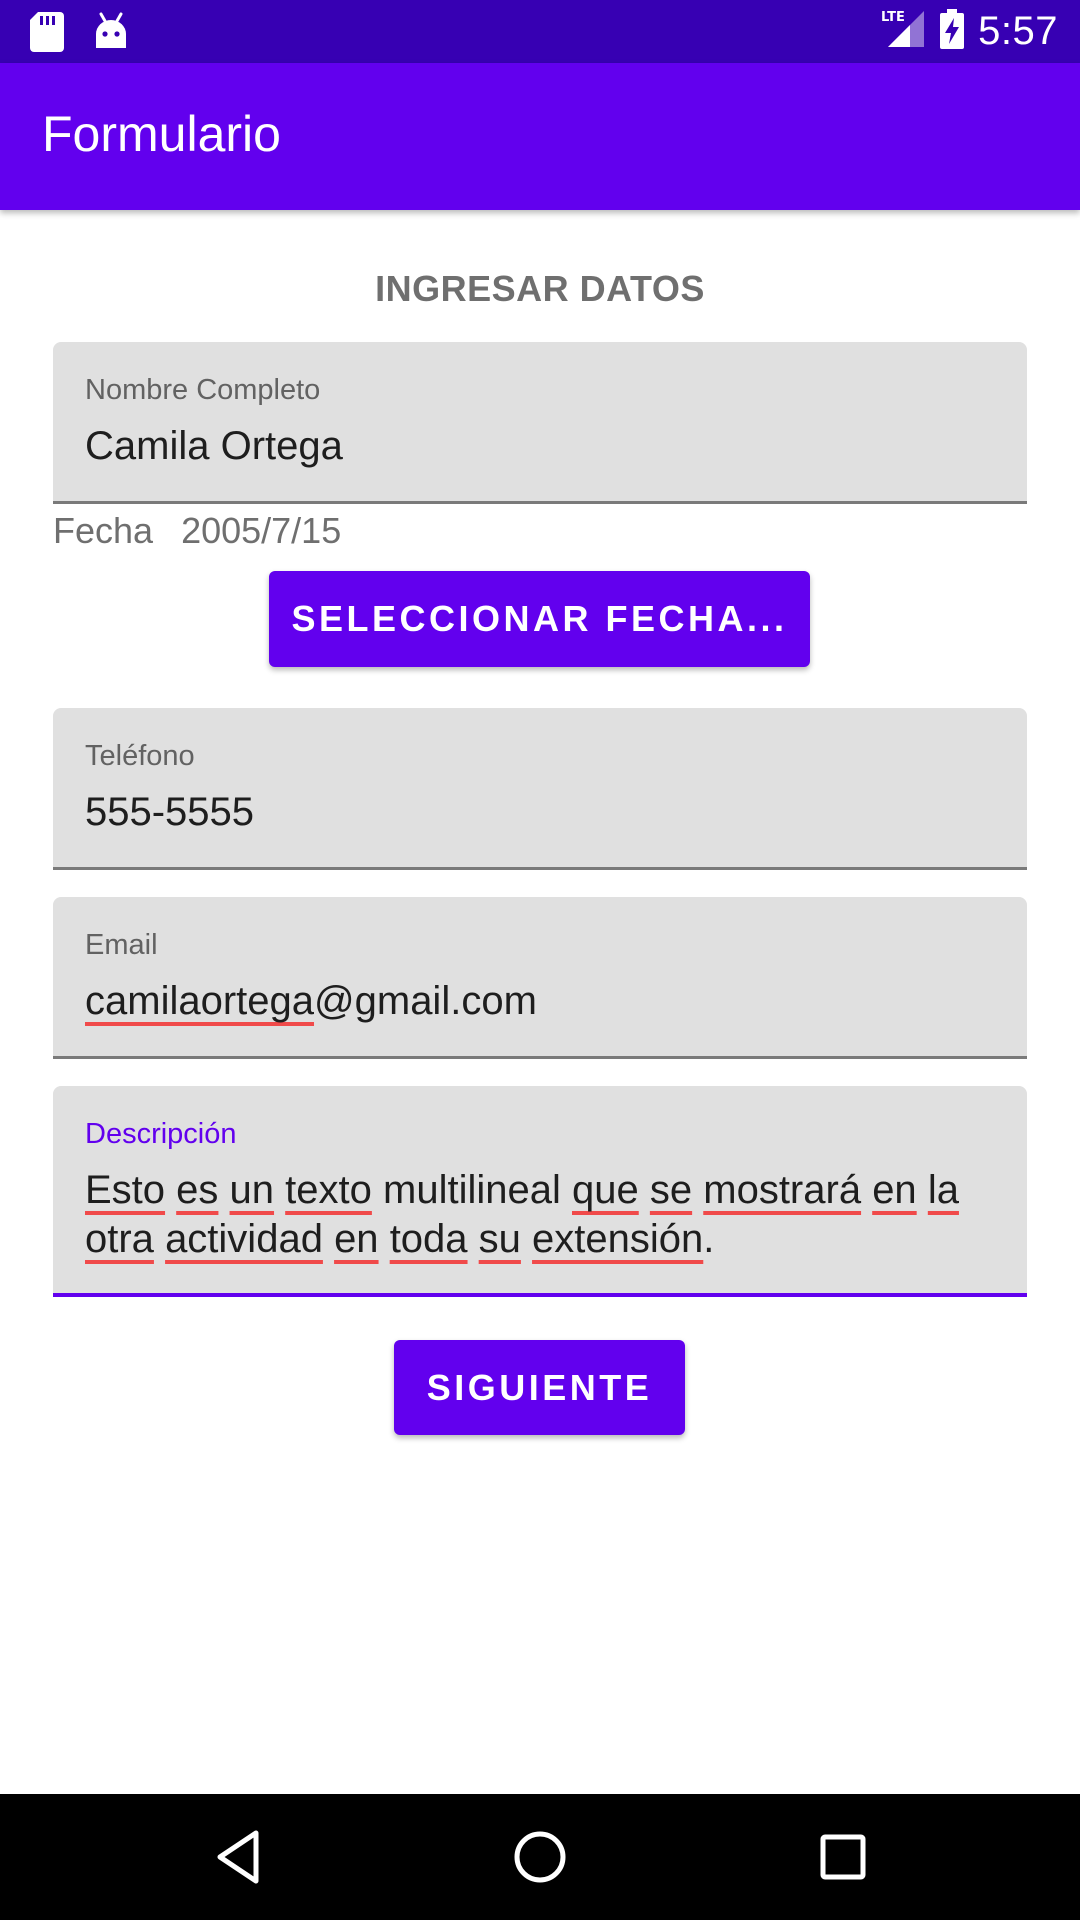 The width and height of the screenshot is (1080, 1920). I want to click on description-field-label: Descripción, so click(161, 1134).